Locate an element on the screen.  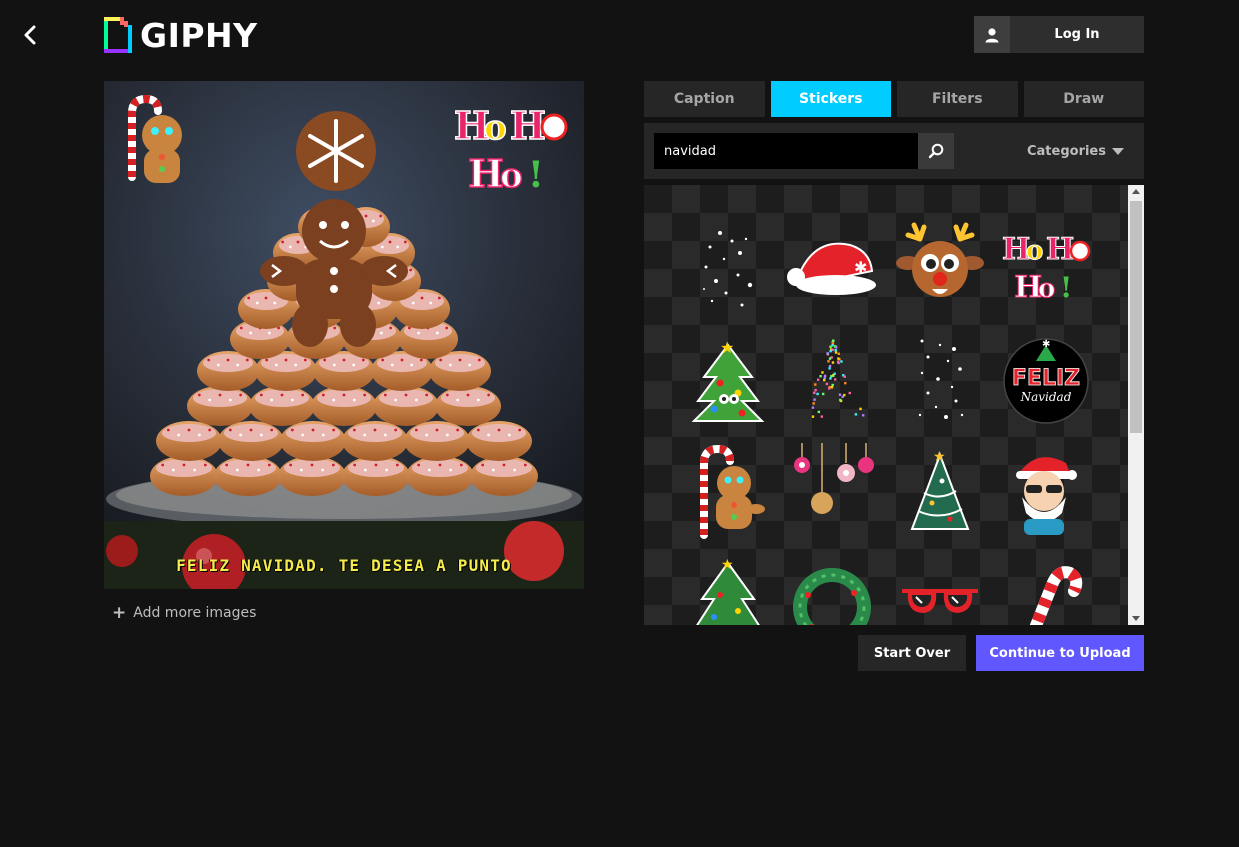
scroll-up-icon is located at coordinates (1136, 191).